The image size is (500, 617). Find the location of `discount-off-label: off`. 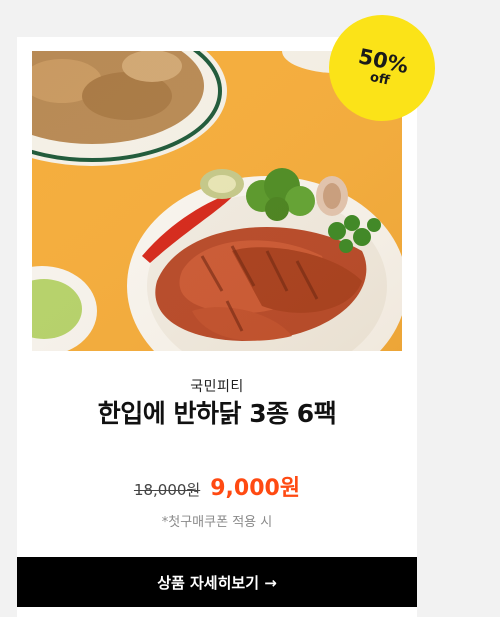

discount-off-label: off is located at coordinates (379, 79).